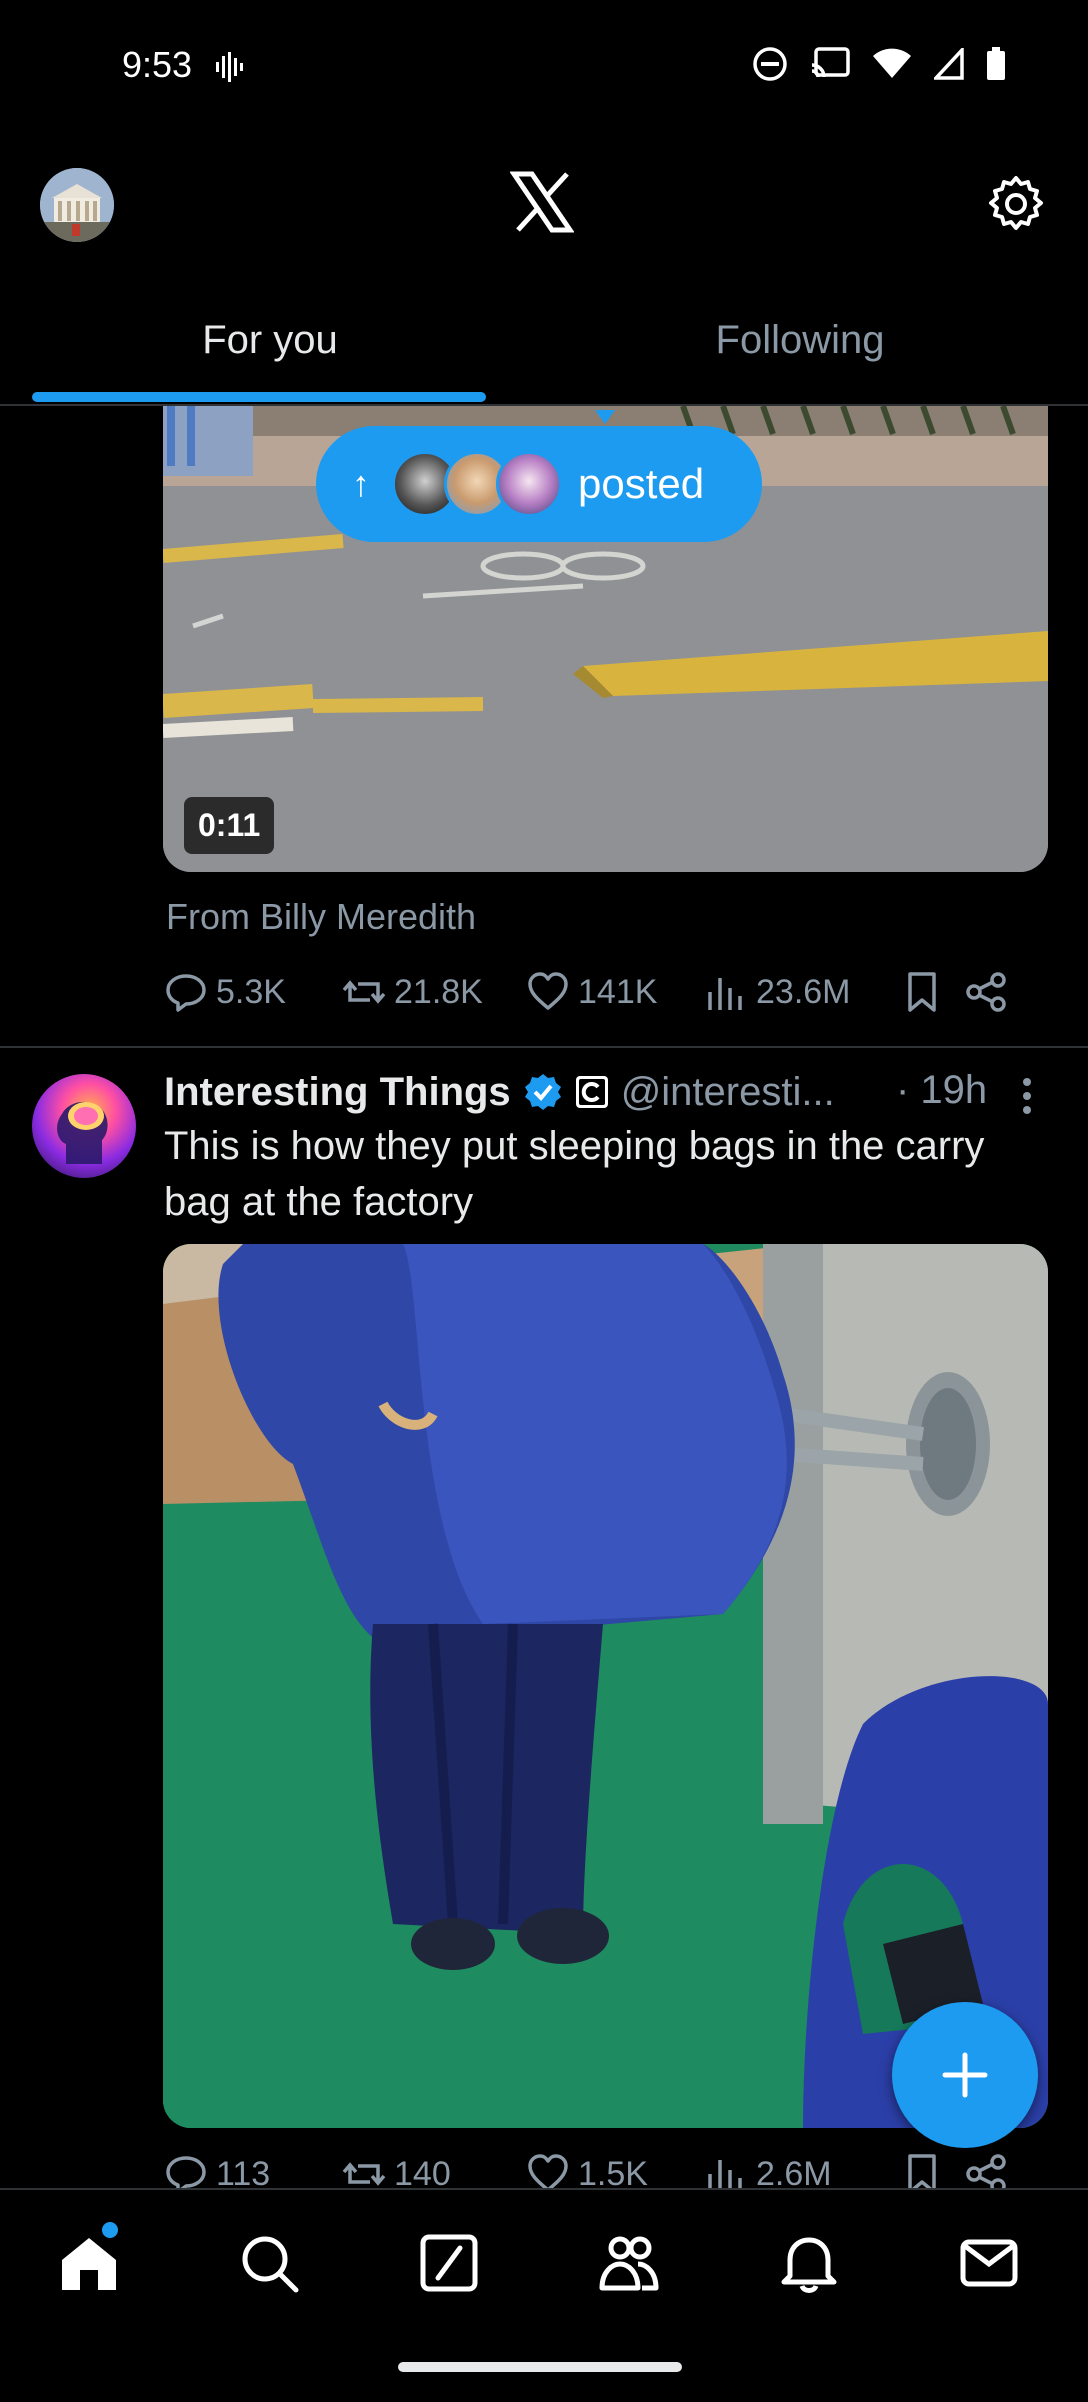  Describe the element at coordinates (89, 2263) in the screenshot. I see `home-icon` at that location.